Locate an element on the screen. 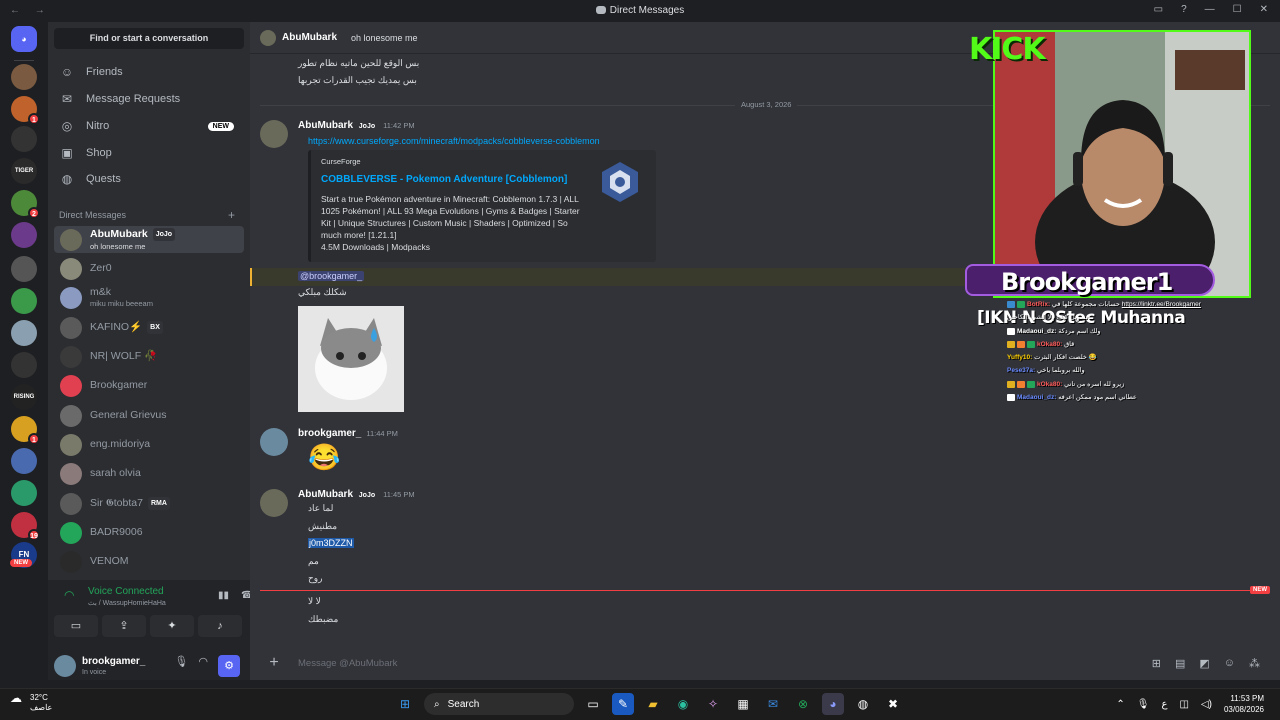  mic-tray-icon: 🎙︎ is located at coordinates (1143, 704).